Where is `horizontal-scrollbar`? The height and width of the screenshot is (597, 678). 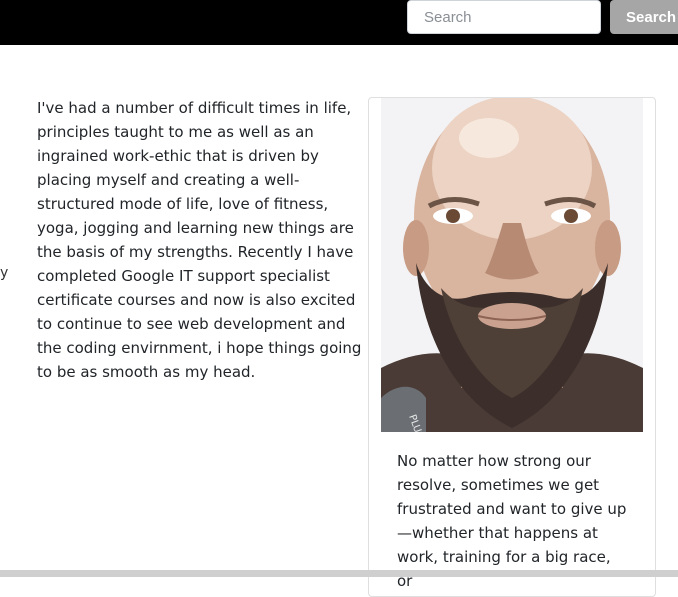 horizontal-scrollbar is located at coordinates (339, 573).